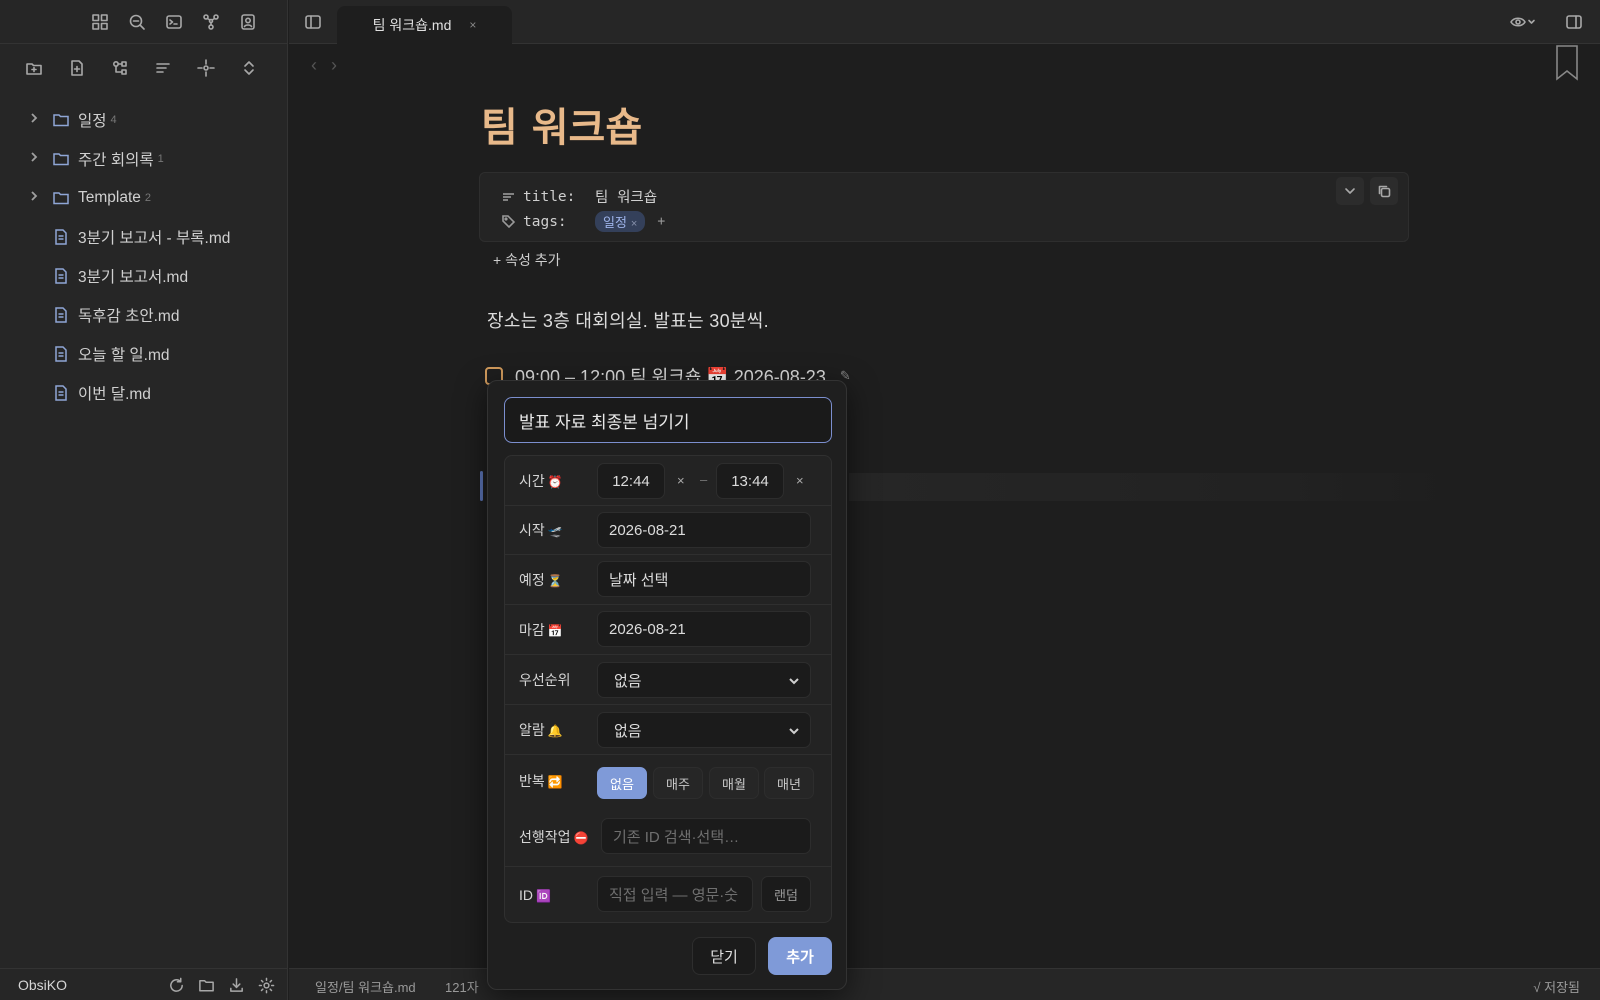 Image resolution: width=1600 pixels, height=1000 pixels. I want to click on property-value: 팀 워크숍, so click(626, 196).